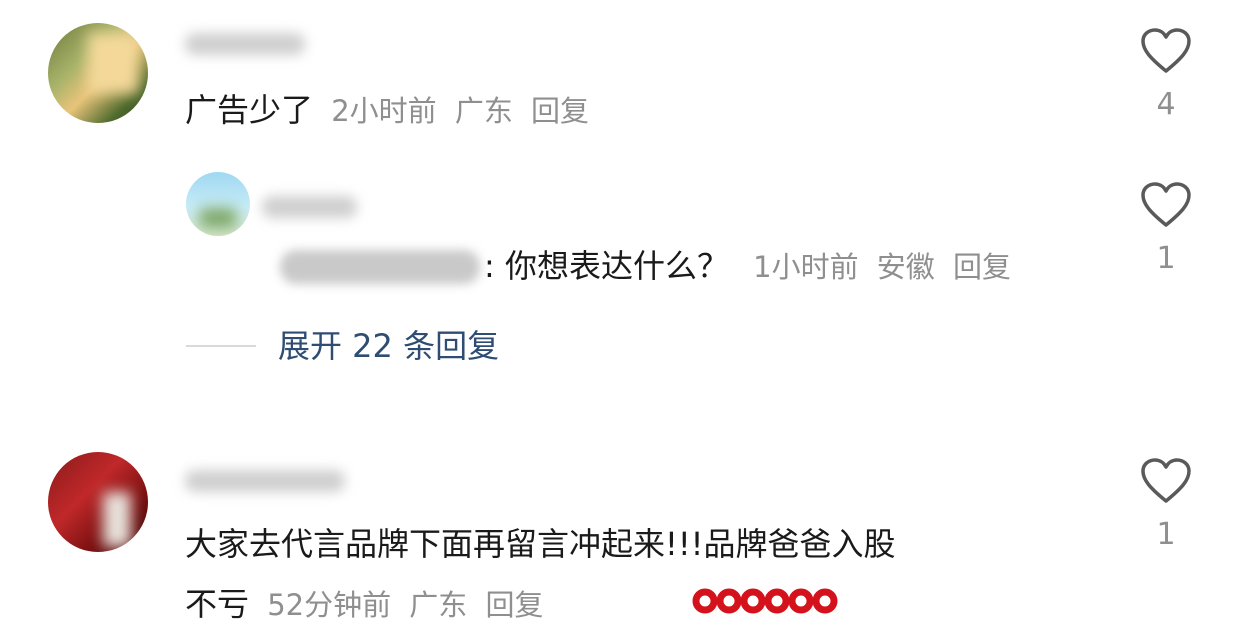 The width and height of the screenshot is (1242, 643). I want to click on like-count: 4, so click(1166, 104).